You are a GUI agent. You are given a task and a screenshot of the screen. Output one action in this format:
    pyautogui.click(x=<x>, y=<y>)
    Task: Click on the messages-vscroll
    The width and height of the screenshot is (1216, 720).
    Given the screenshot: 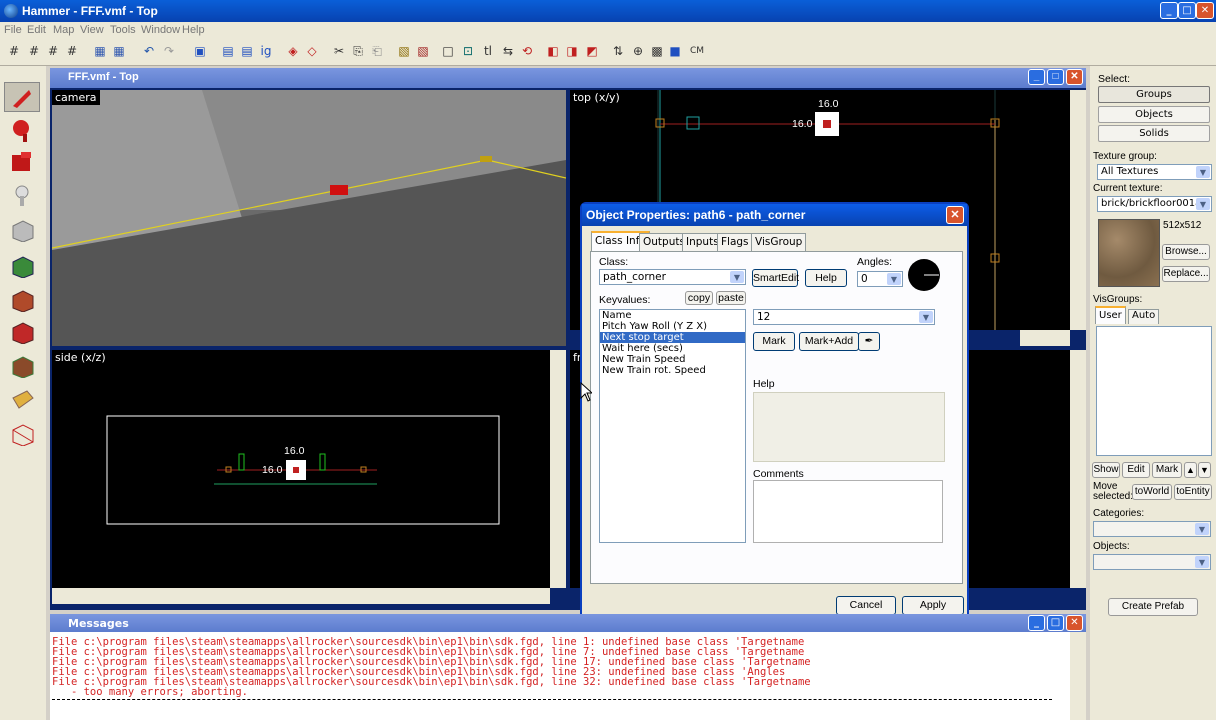 What is the action you would take?
    pyautogui.click(x=1078, y=676)
    